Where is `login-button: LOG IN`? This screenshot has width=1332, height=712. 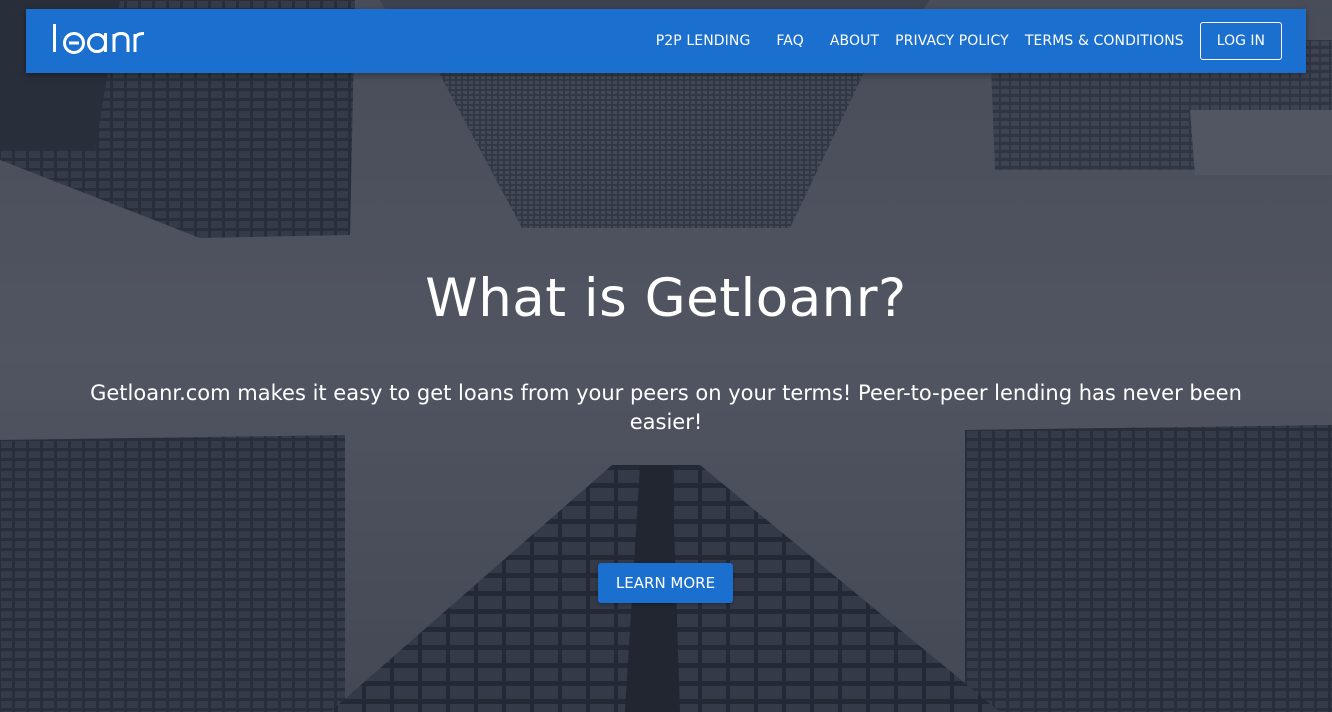
login-button: LOG IN is located at coordinates (1240, 41).